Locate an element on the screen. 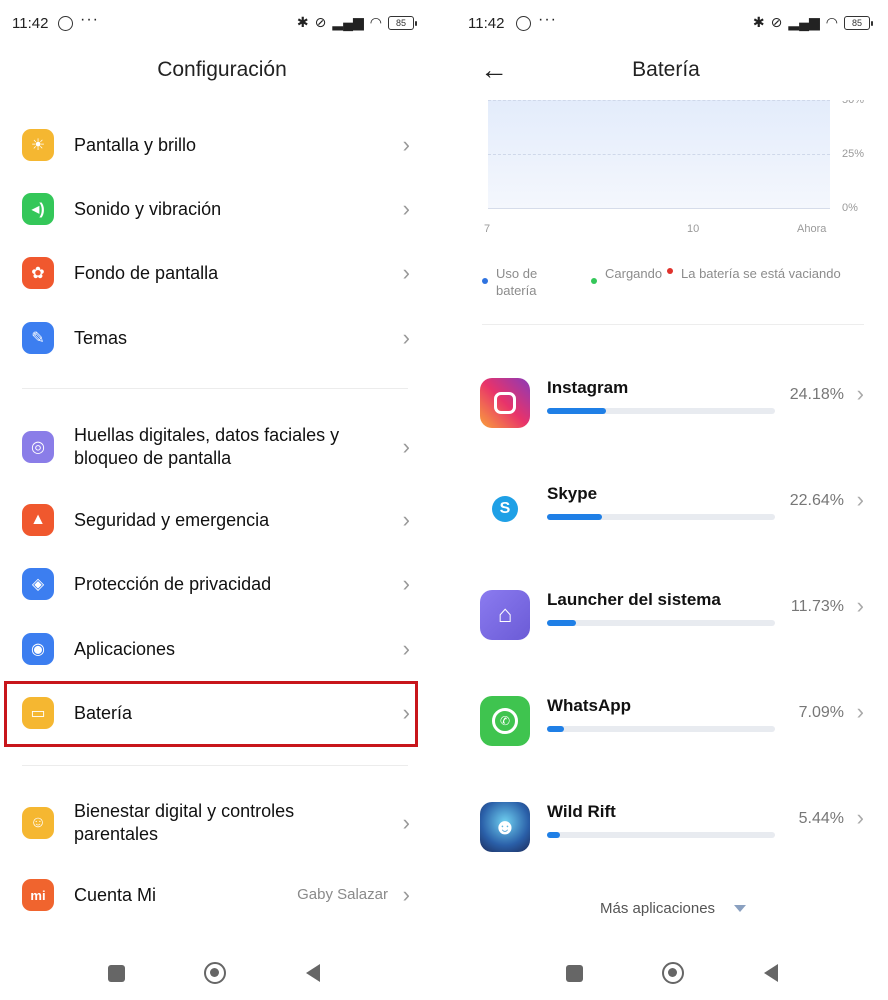 The image size is (888, 1000). battery-highlight-box is located at coordinates (211, 714).